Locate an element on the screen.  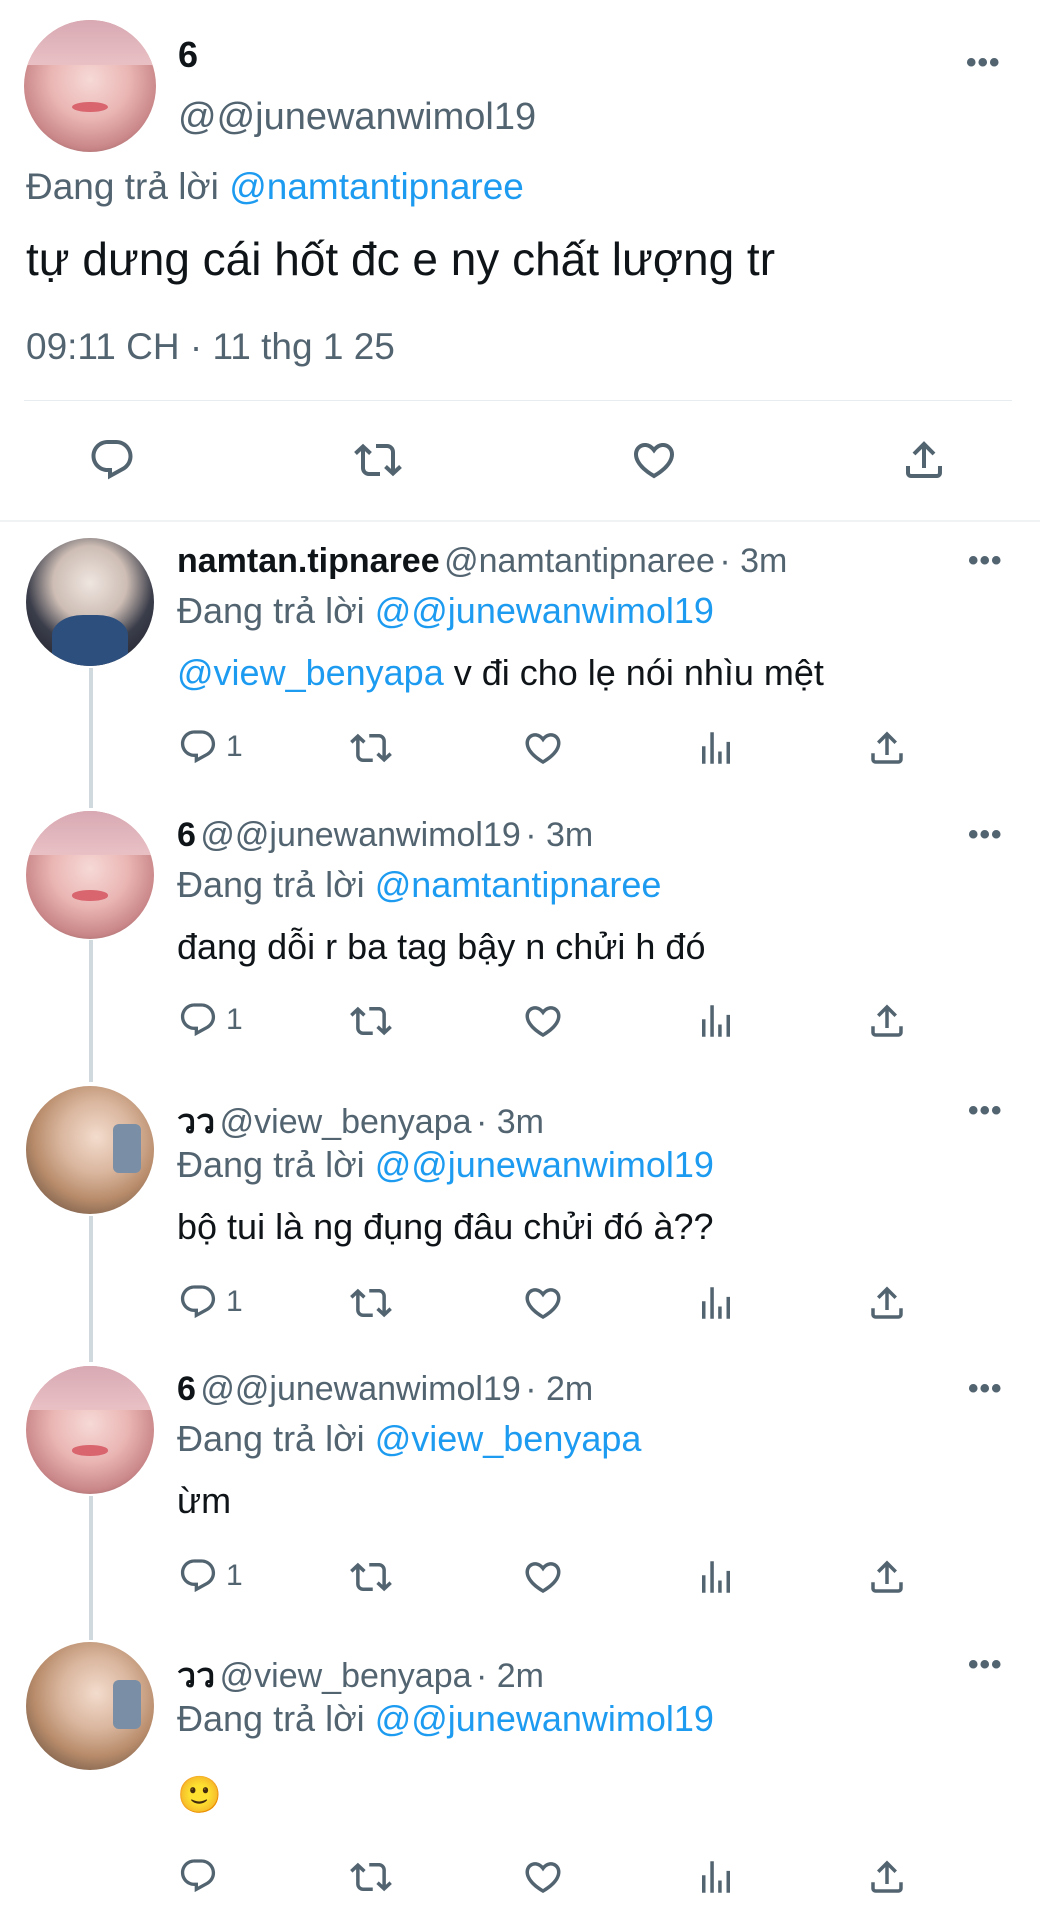
author-name: namtan.tipnaree is located at coordinates (308, 561).